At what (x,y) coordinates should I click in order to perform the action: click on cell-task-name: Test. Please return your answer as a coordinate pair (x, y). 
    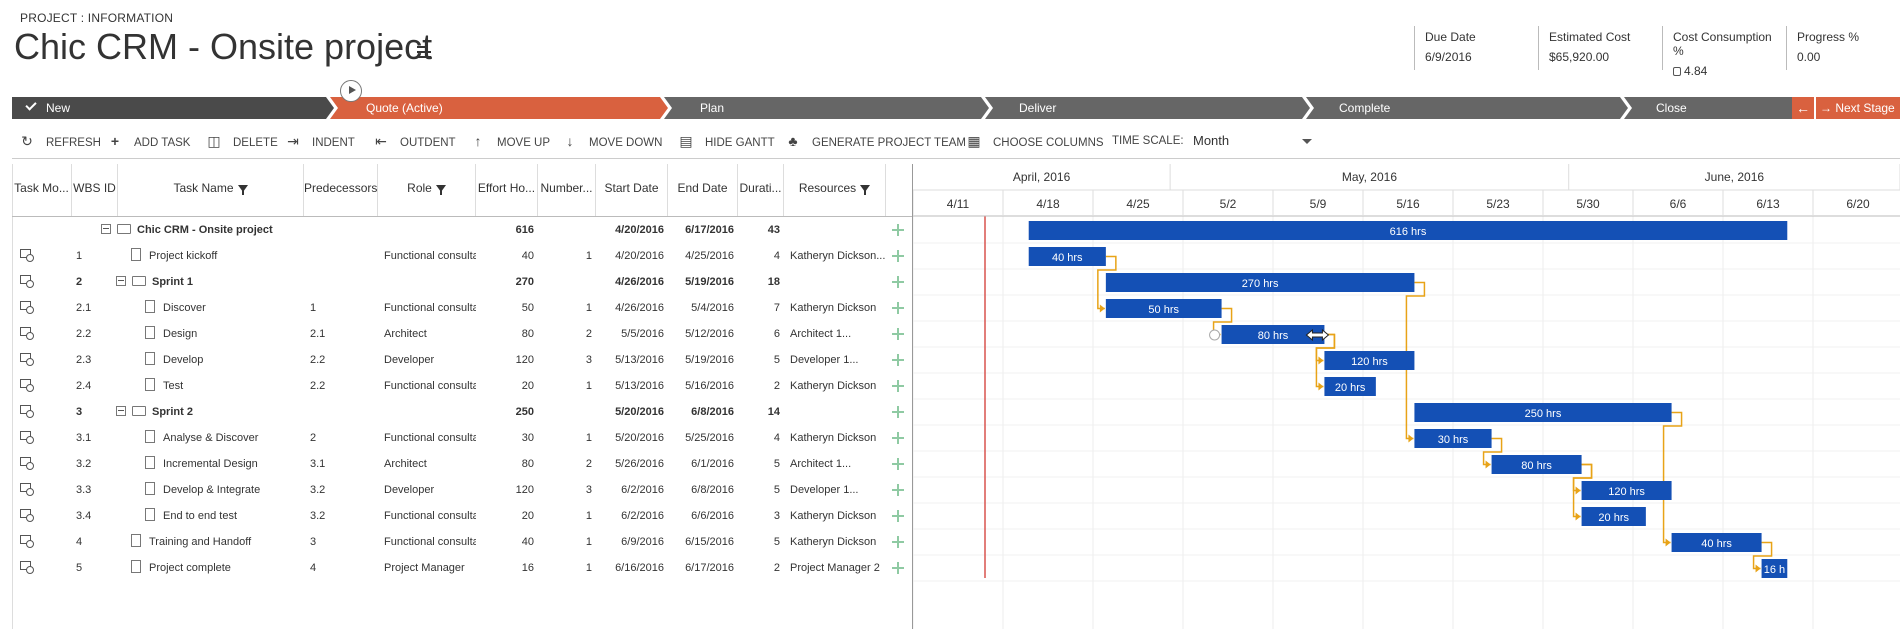
    Looking at the image, I should click on (224, 386).